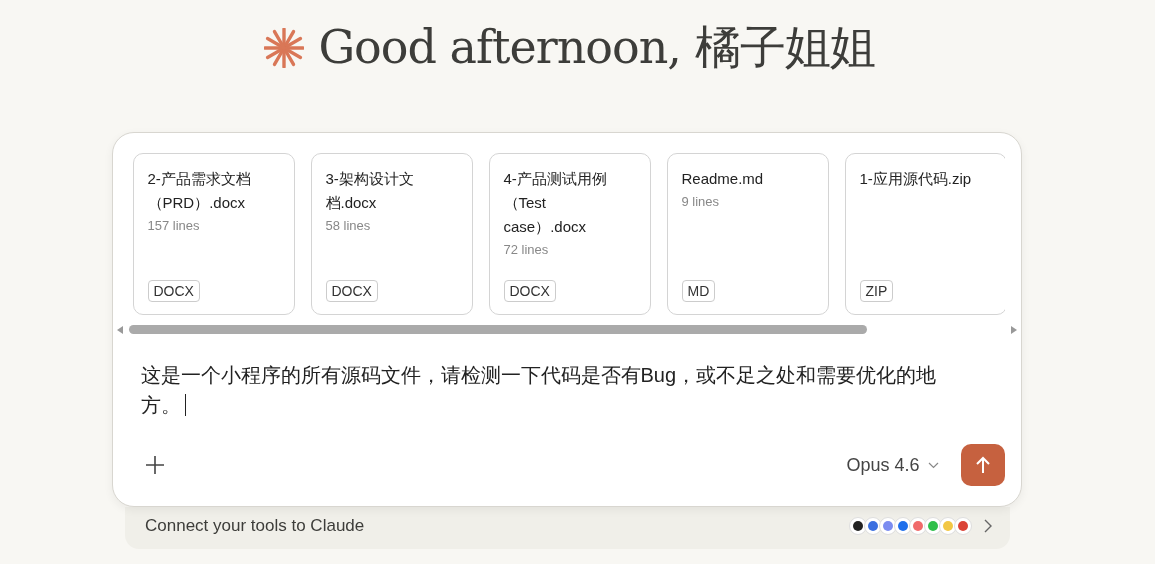  I want to click on send-button, so click(982, 465).